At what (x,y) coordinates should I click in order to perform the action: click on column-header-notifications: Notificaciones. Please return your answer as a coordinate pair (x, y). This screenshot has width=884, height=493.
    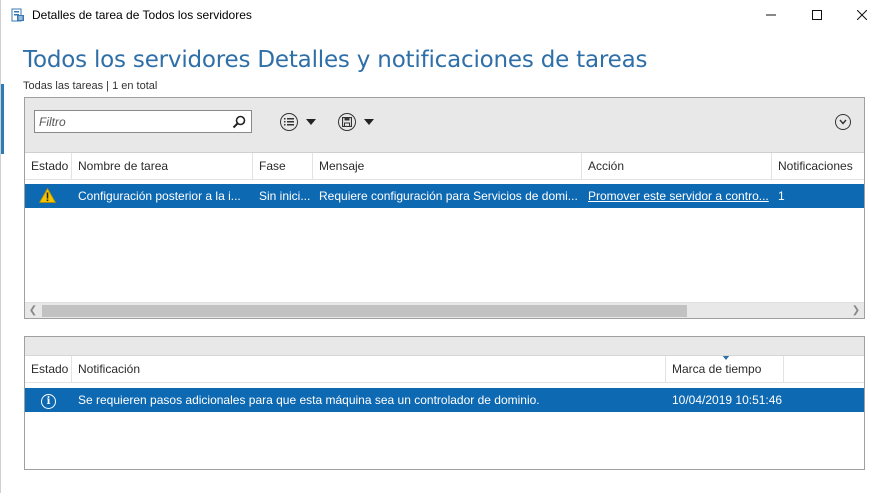
    Looking at the image, I should click on (818, 166).